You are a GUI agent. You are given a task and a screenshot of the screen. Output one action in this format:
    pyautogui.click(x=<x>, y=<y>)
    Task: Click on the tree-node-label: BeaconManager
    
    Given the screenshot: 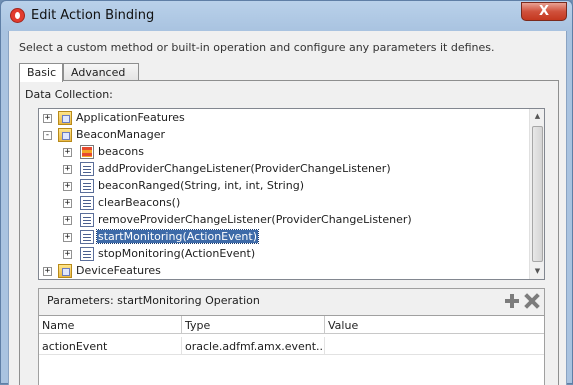 What is the action you would take?
    pyautogui.click(x=121, y=134)
    